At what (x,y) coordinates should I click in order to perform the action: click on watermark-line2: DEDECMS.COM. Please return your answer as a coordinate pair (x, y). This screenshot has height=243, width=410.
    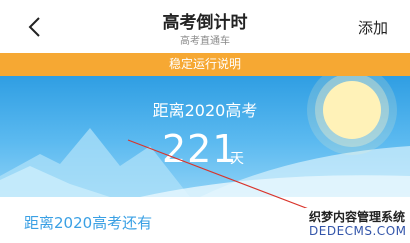
    Looking at the image, I should click on (358, 231).